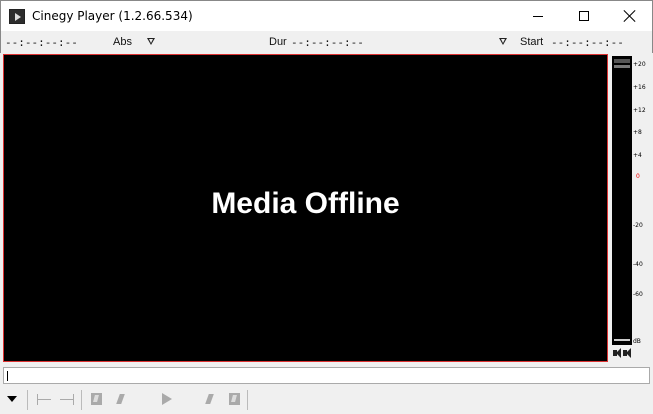 The image size is (653, 414). Describe the element at coordinates (326, 375) in the screenshot. I see `seek-bar` at that location.